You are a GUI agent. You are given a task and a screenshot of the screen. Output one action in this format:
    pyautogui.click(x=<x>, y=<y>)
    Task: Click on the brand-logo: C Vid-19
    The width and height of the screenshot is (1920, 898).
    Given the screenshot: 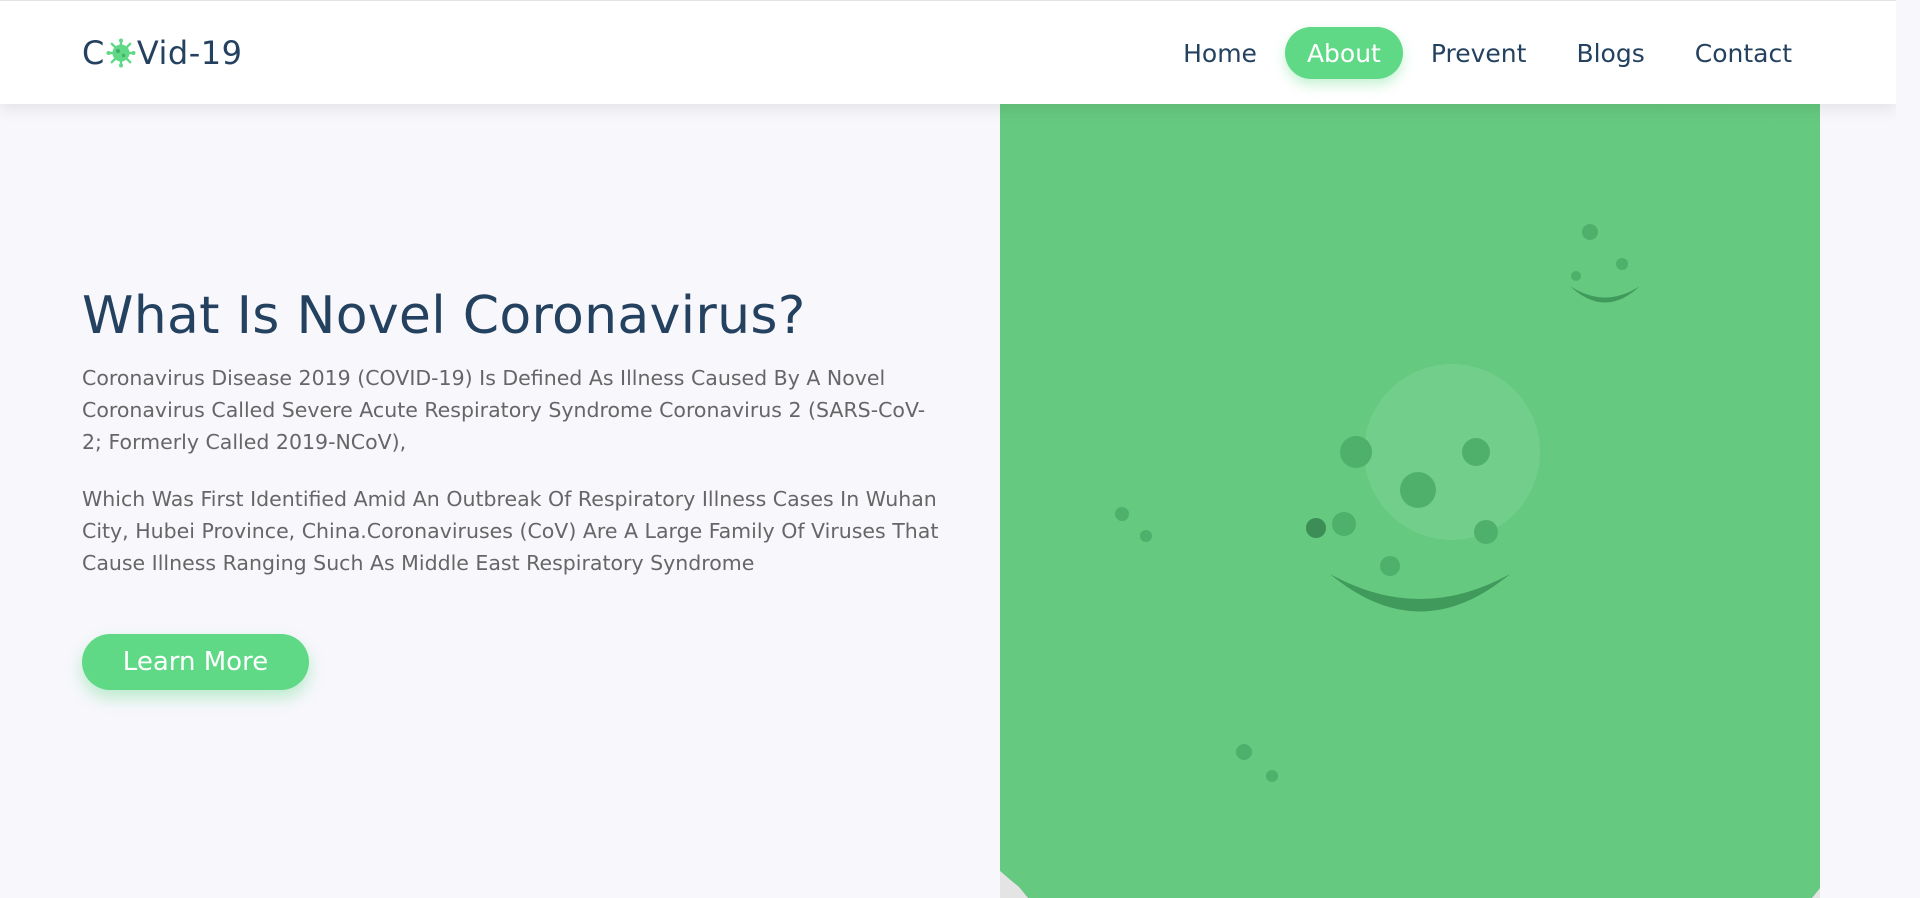 What is the action you would take?
    pyautogui.click(x=162, y=53)
    